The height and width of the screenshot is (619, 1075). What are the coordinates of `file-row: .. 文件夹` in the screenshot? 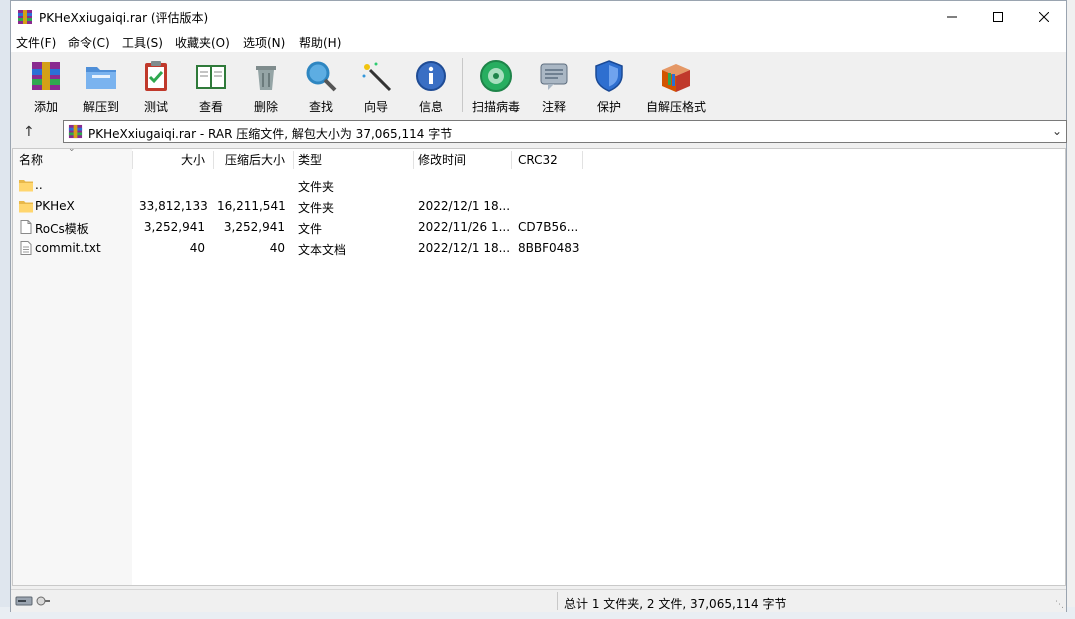 It's located at (539, 185).